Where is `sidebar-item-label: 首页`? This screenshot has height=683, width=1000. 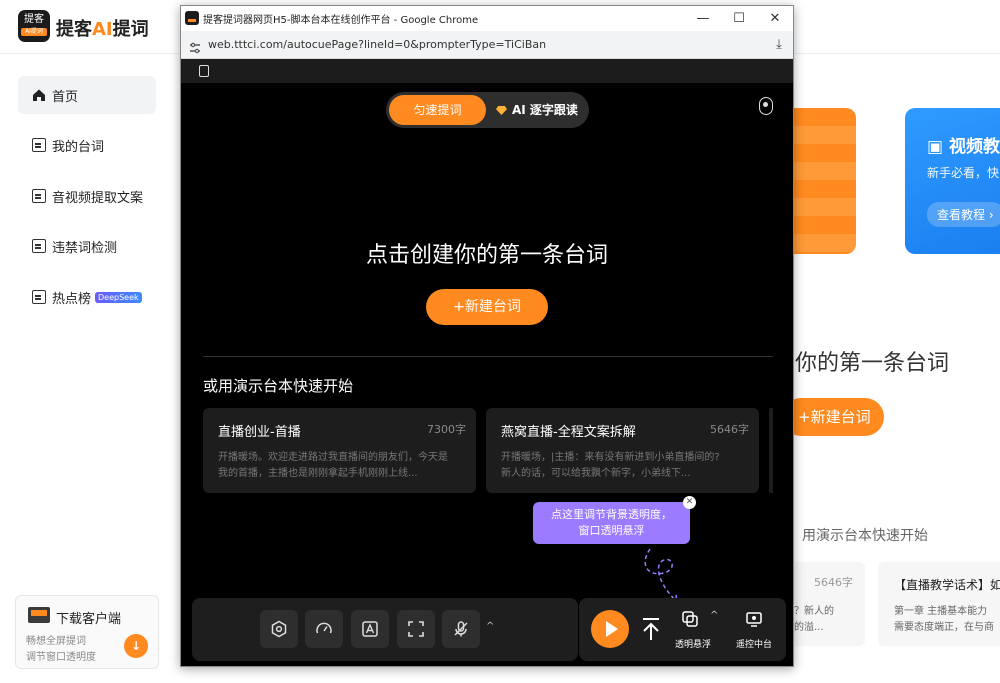 sidebar-item-label: 首页 is located at coordinates (65, 97).